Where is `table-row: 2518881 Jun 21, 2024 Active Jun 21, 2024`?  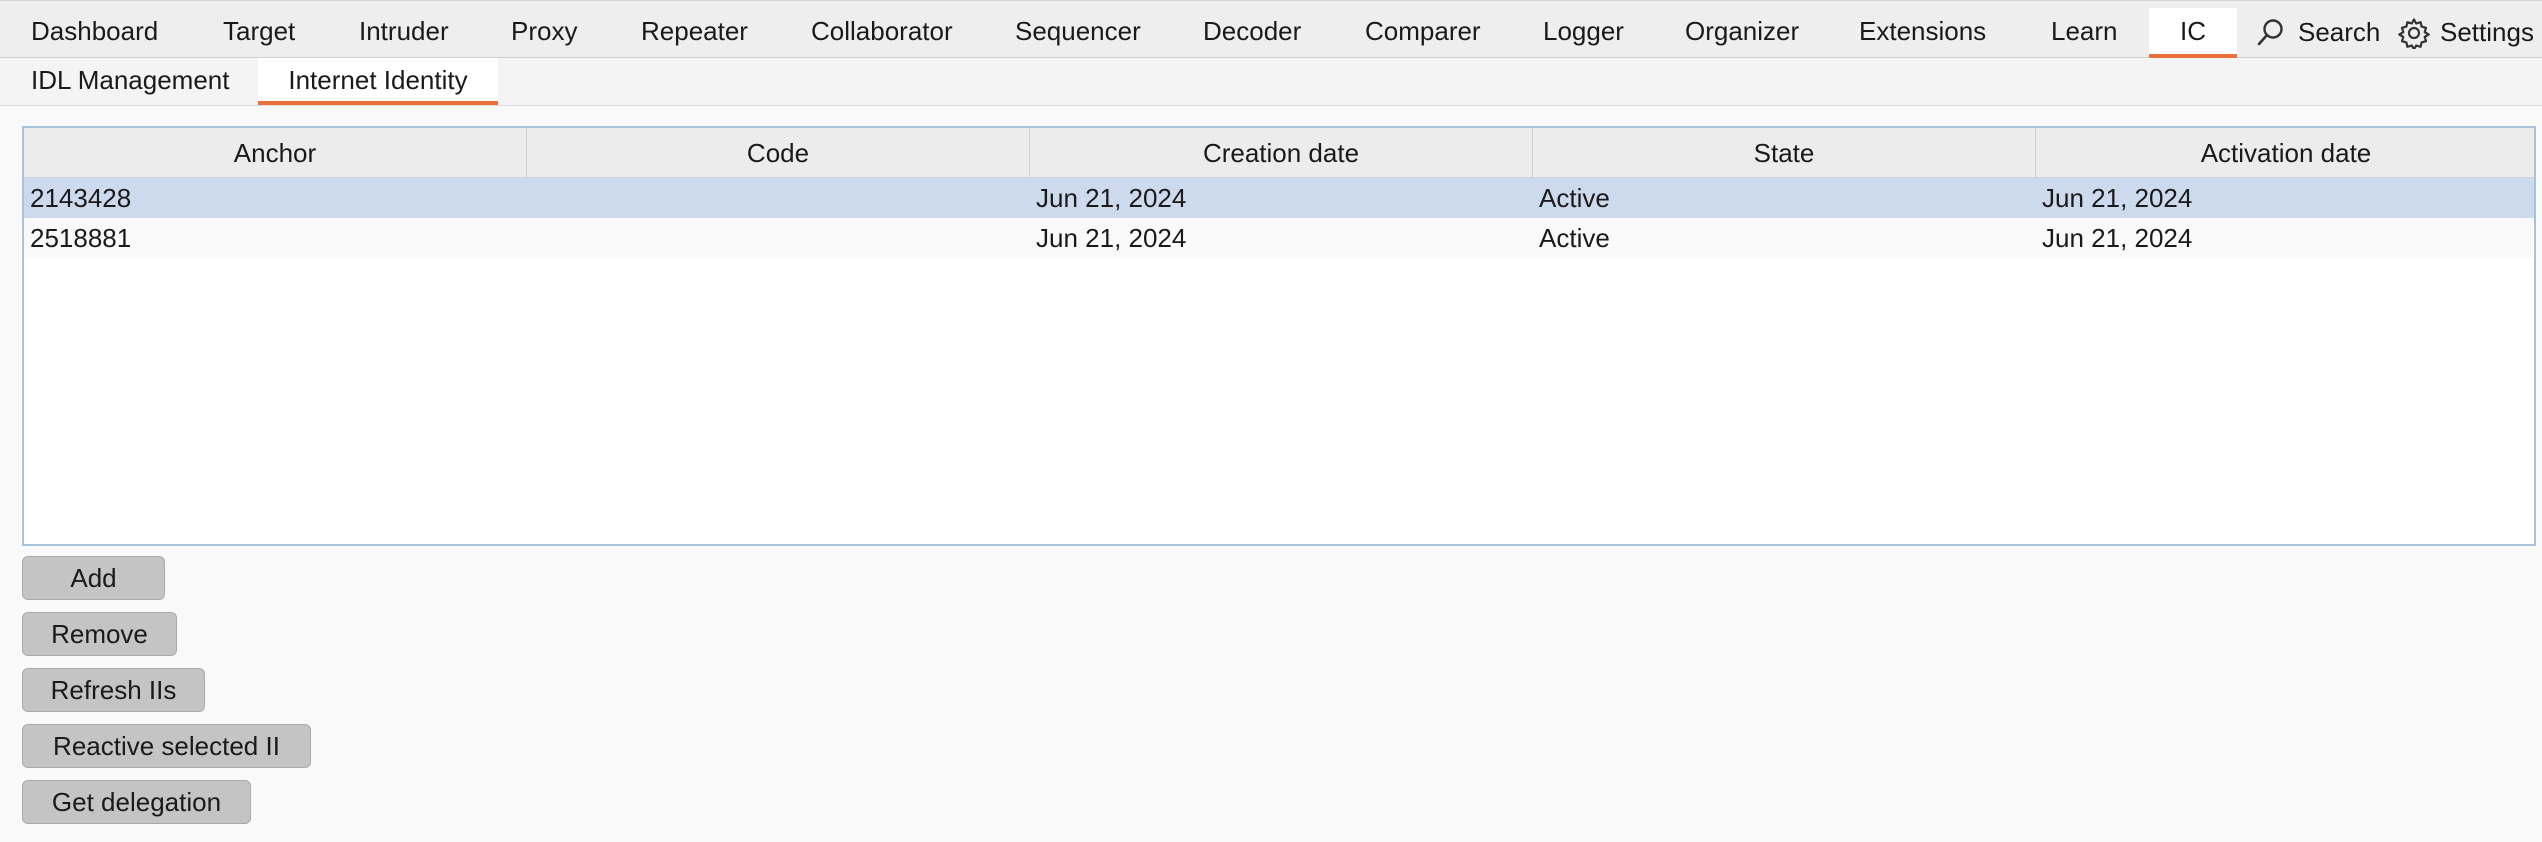
table-row: 2518881 Jun 21, 2024 Active Jun 21, 2024 is located at coordinates (1279, 238).